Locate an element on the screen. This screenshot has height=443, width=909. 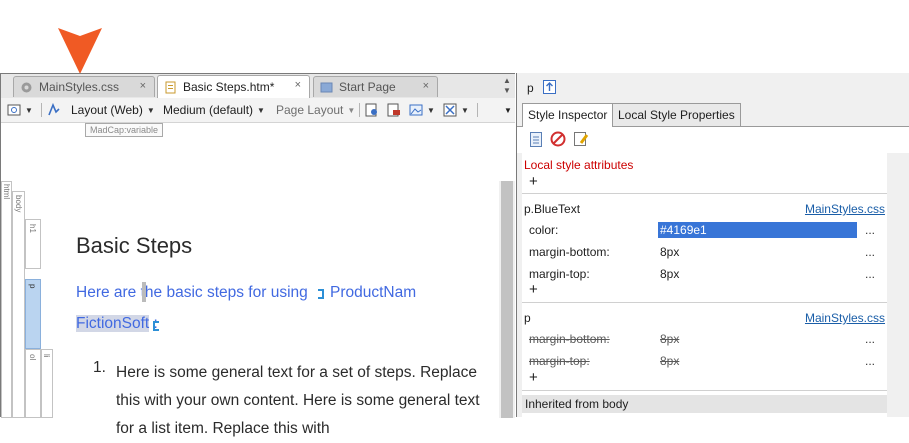
tab-style-inspector: Style Inspector is located at coordinates (568, 115).